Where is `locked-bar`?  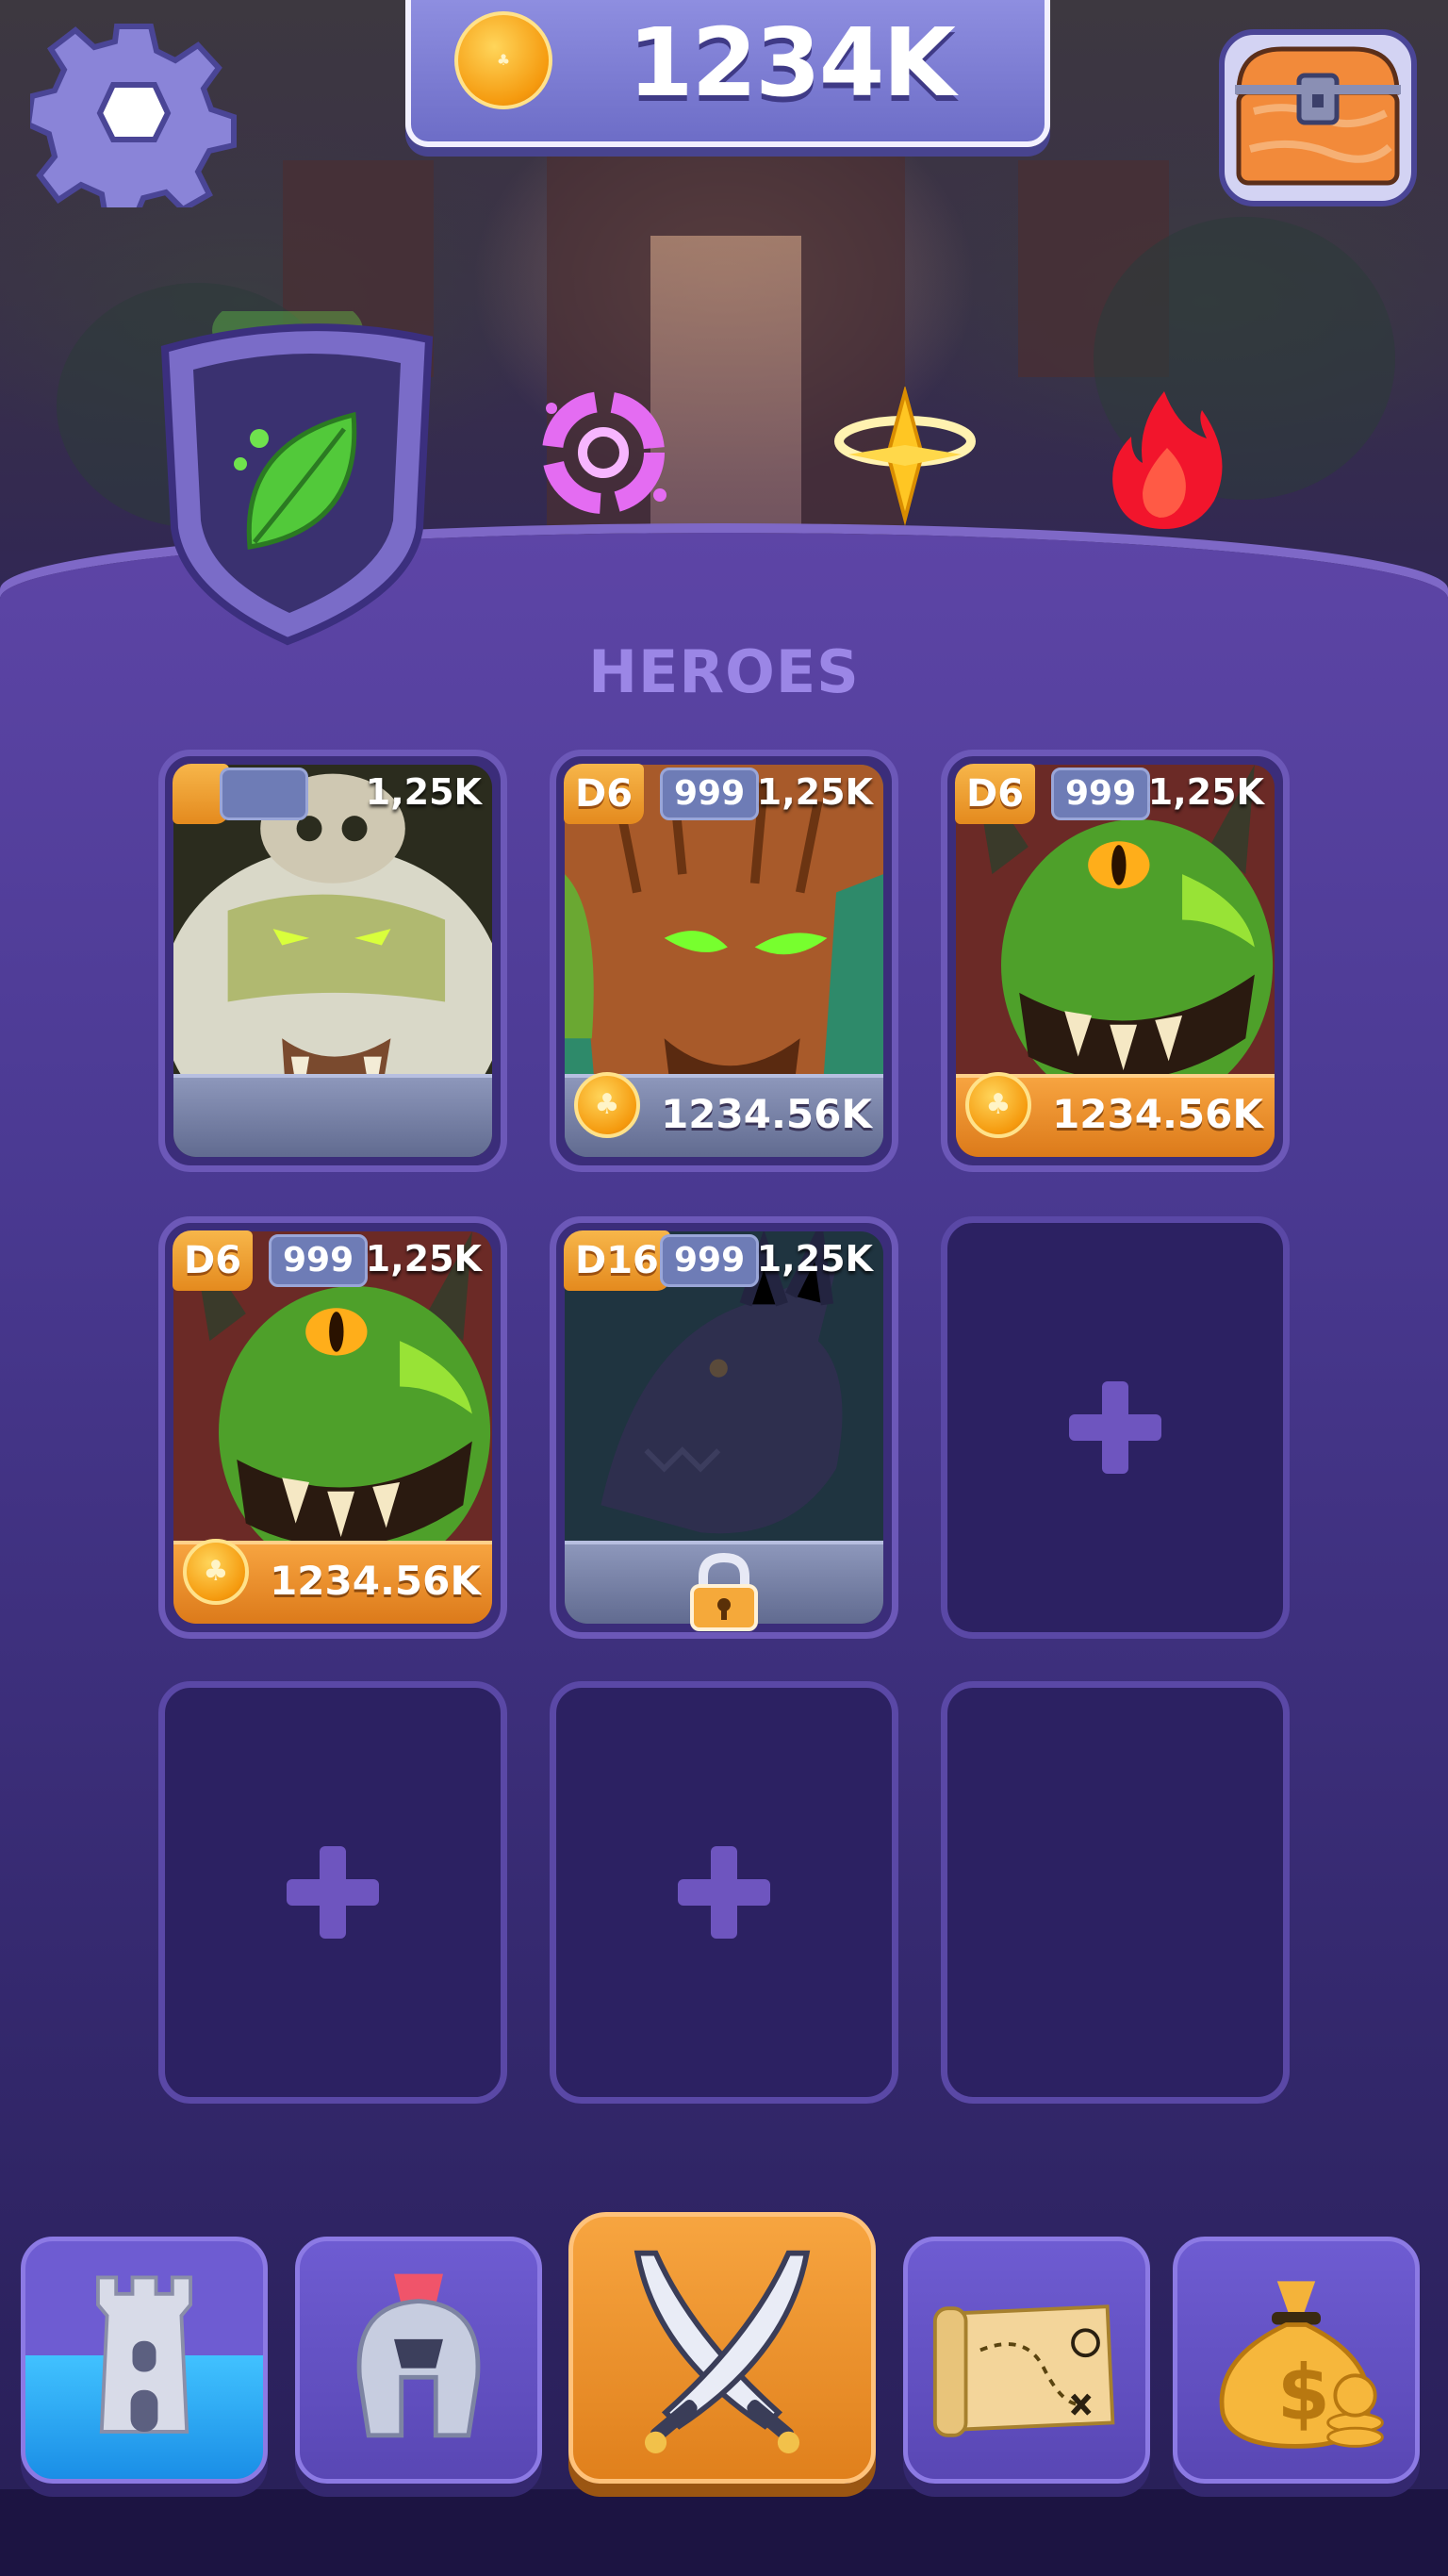
locked-bar is located at coordinates (724, 1586).